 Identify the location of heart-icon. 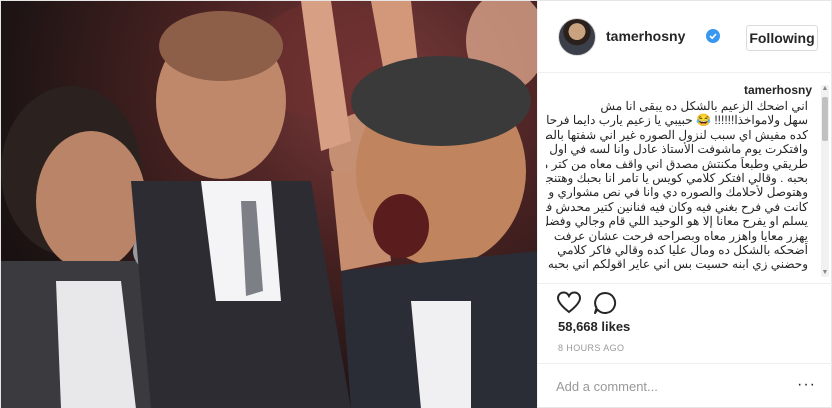
(569, 303).